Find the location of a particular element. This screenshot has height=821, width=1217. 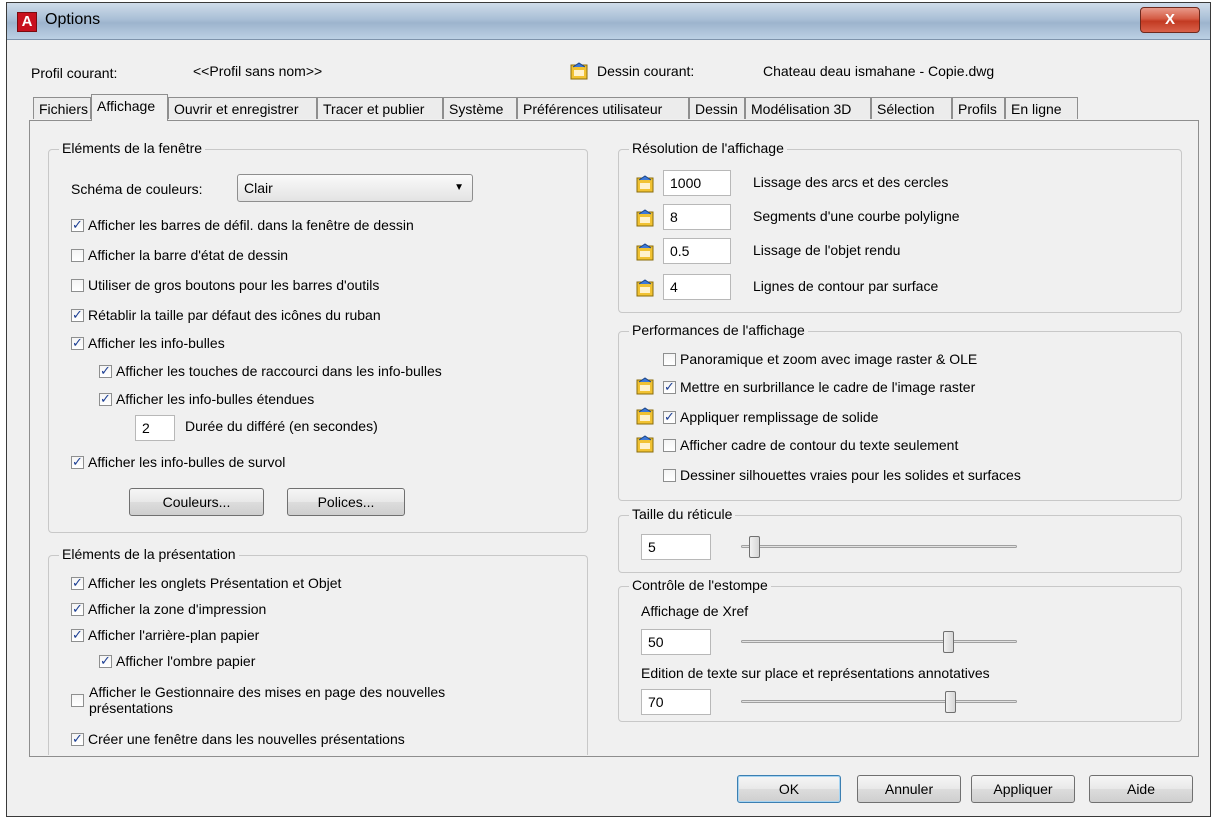

option-status-bar: Afficher la barre d'état de dessin is located at coordinates (179, 255).